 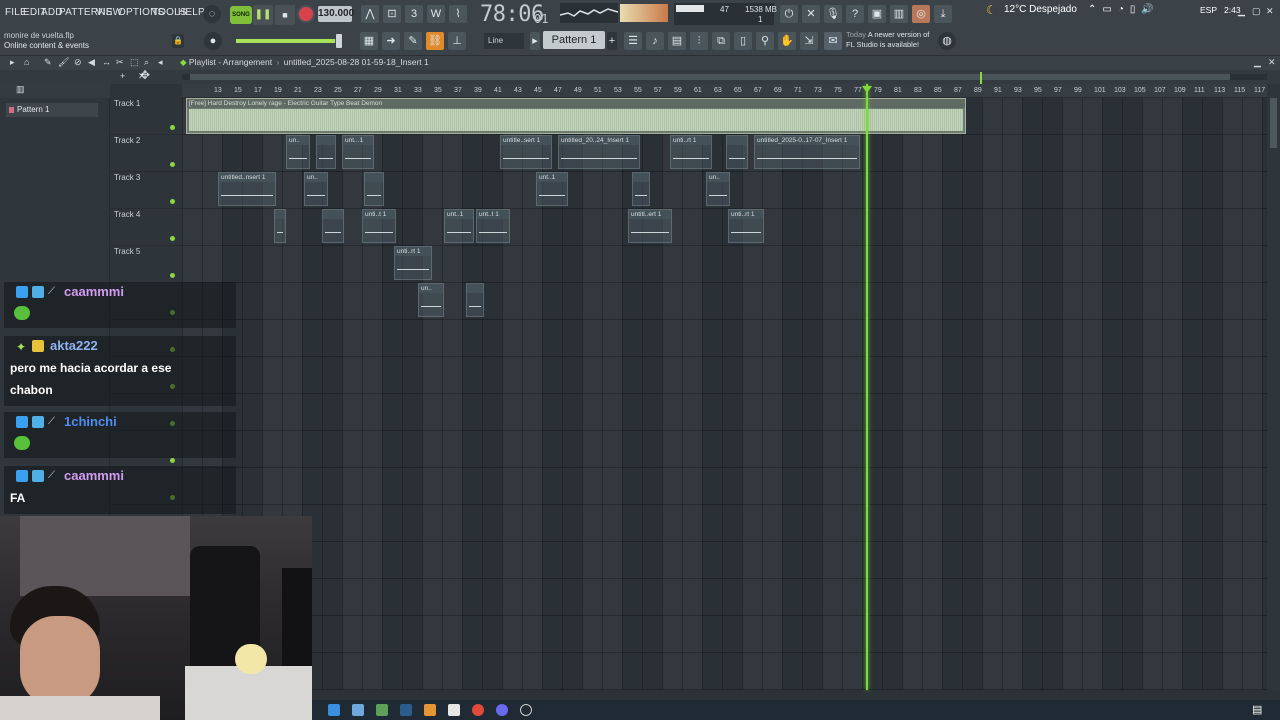 What do you see at coordinates (212, 14) in the screenshot?
I see `loop-icon: ◌` at bounding box center [212, 14].